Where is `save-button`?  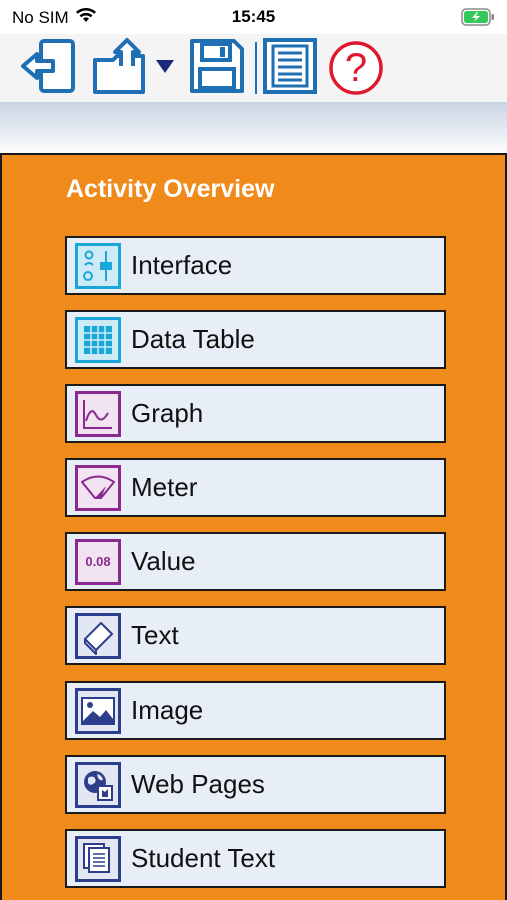
save-button is located at coordinates (217, 68).